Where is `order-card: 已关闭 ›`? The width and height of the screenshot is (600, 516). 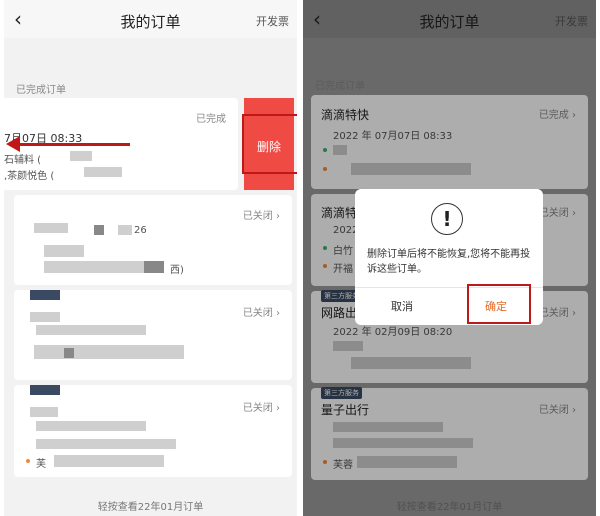
order-card: 已关闭 › is located at coordinates (153, 335).